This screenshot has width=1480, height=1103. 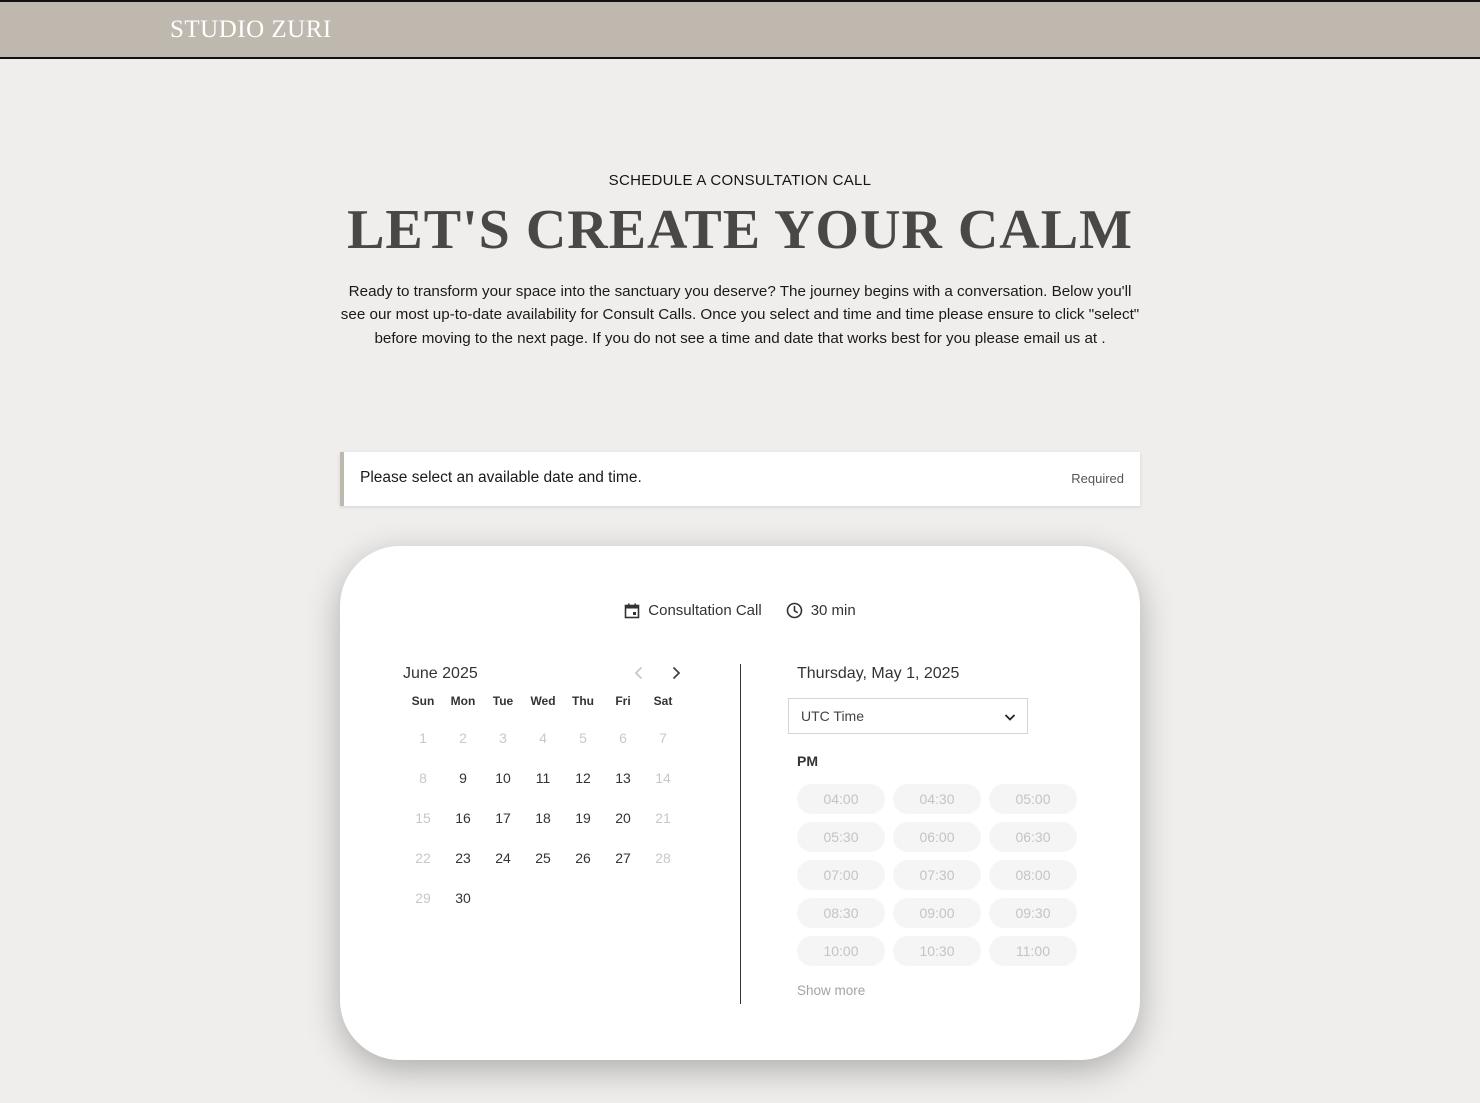 What do you see at coordinates (841, 913) in the screenshot?
I see `time-slot-button: 08:30` at bounding box center [841, 913].